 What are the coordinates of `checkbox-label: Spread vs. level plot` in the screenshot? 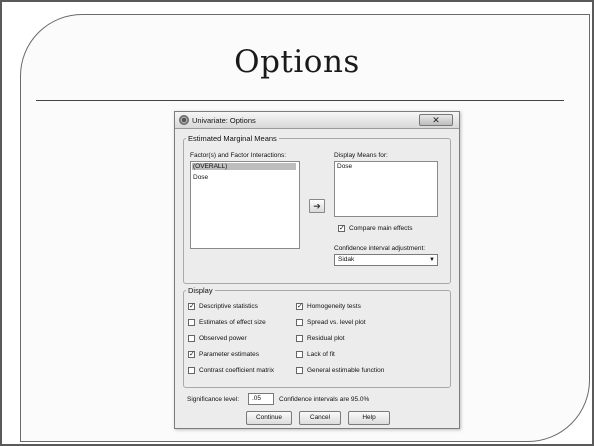 It's located at (336, 322).